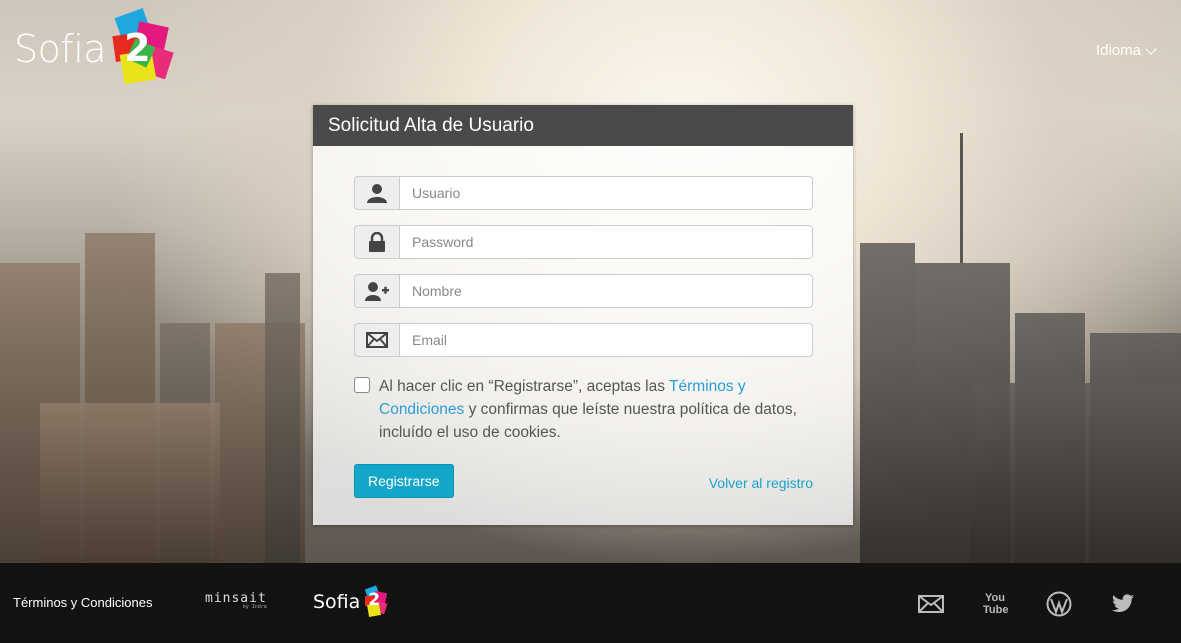 This screenshot has width=1181, height=643. What do you see at coordinates (376, 340) in the screenshot?
I see `envelope-icon` at bounding box center [376, 340].